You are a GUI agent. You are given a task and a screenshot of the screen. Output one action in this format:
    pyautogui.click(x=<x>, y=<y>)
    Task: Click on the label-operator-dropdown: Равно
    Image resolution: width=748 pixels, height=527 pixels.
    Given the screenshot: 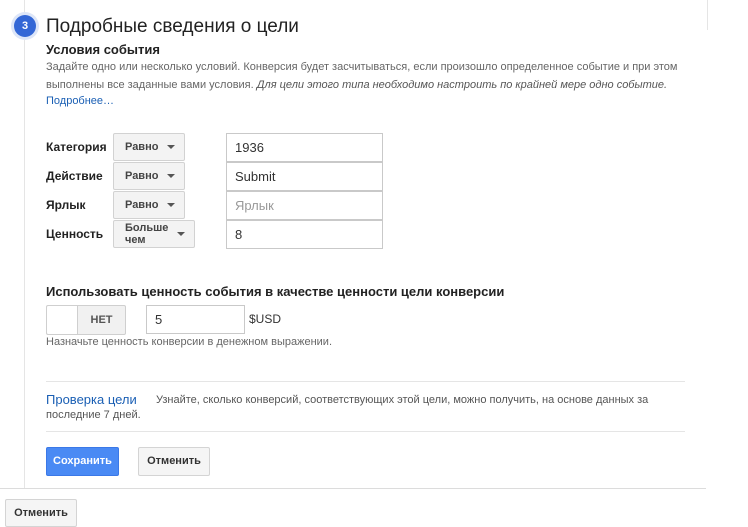 What is the action you would take?
    pyautogui.click(x=149, y=205)
    